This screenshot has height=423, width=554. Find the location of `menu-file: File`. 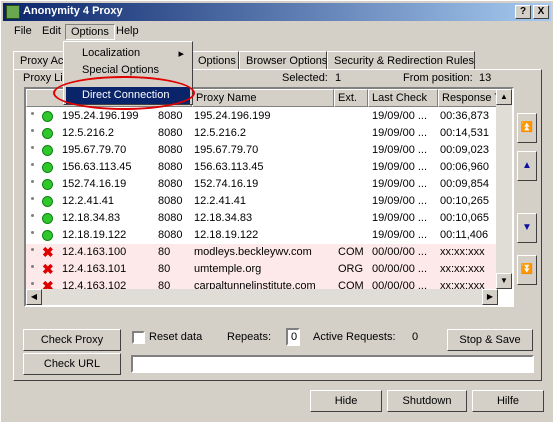

menu-file: File is located at coordinates (23, 31).